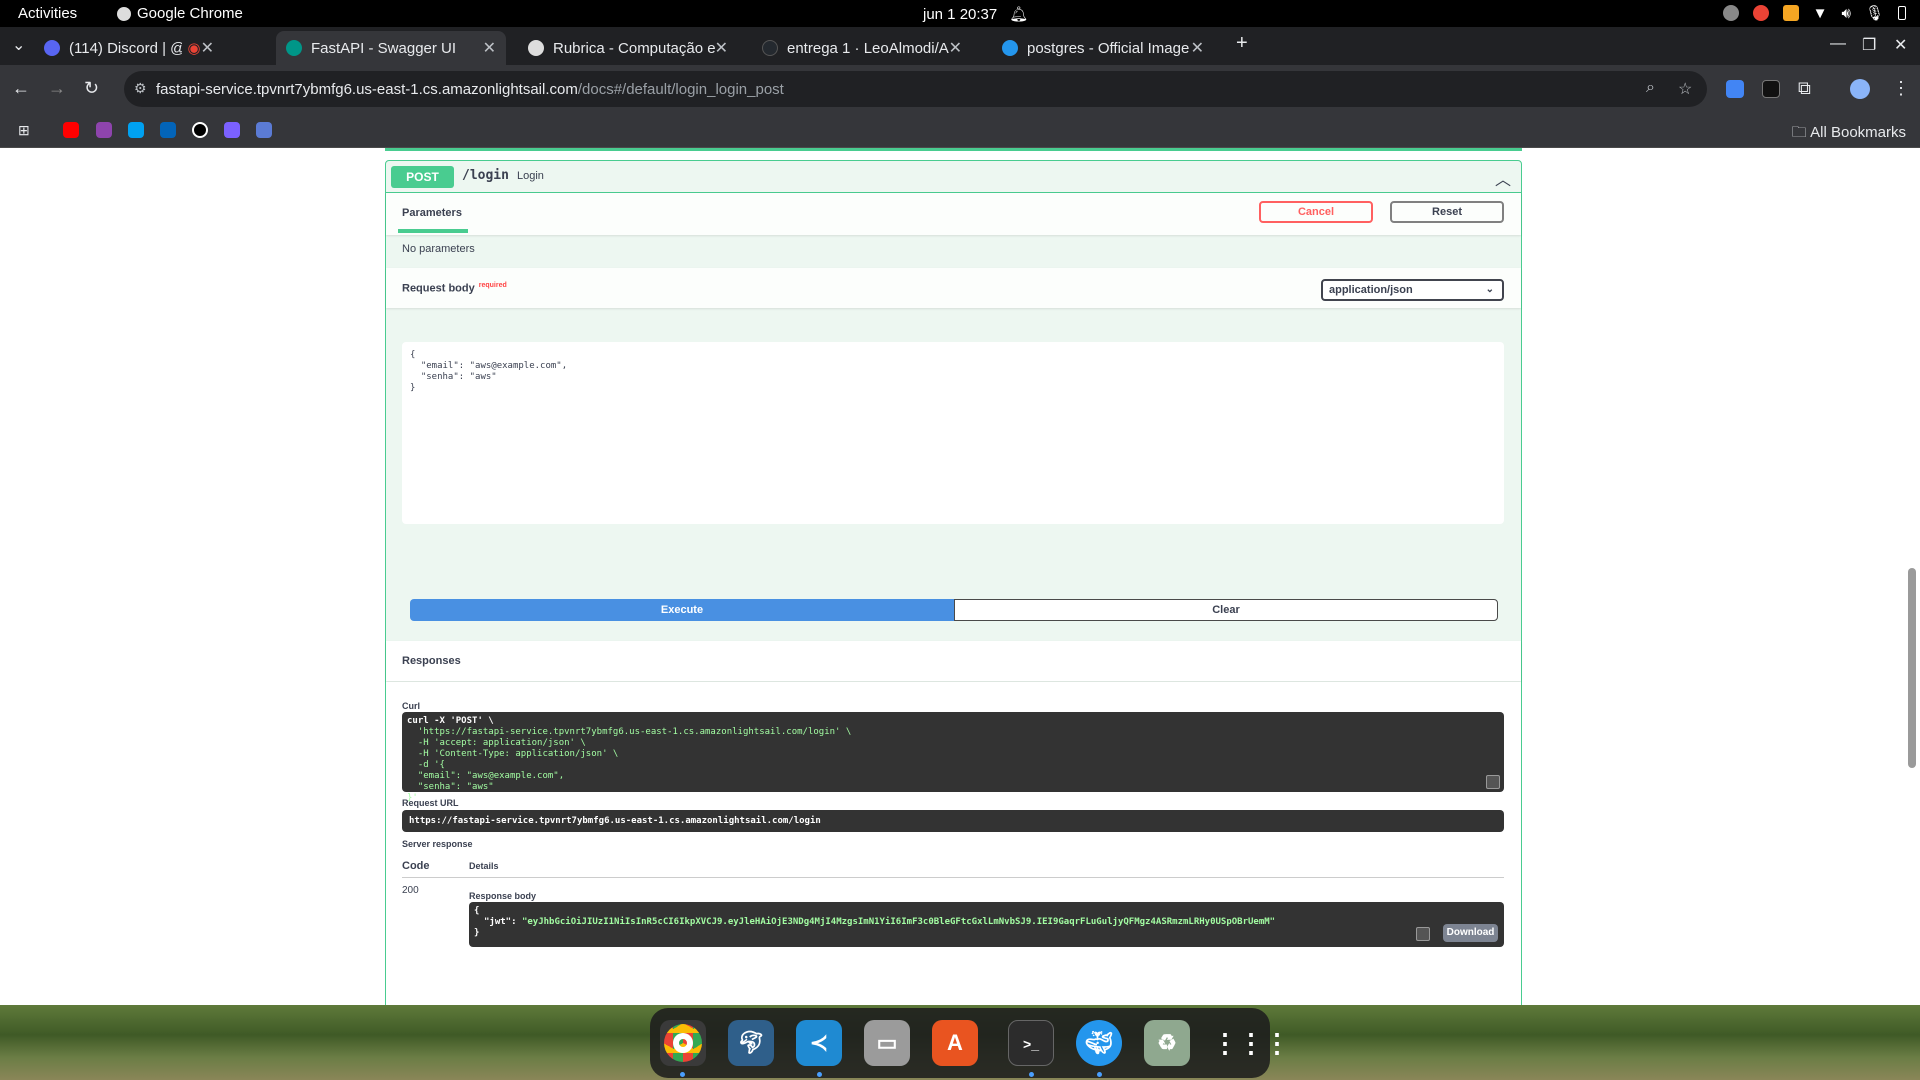 The height and width of the screenshot is (1080, 1920). I want to click on all-bookmarks-button: 🗀︎ All Bookmarks, so click(1849, 134).